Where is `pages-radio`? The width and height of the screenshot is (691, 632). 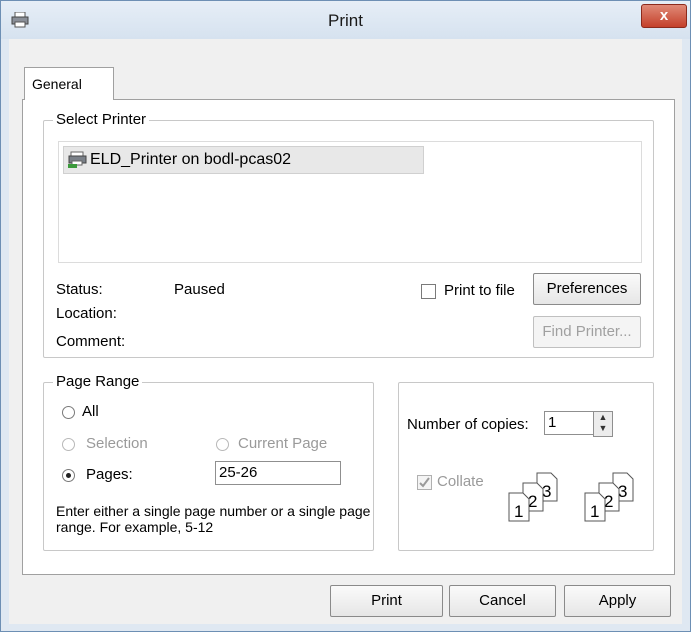
pages-radio is located at coordinates (68, 475).